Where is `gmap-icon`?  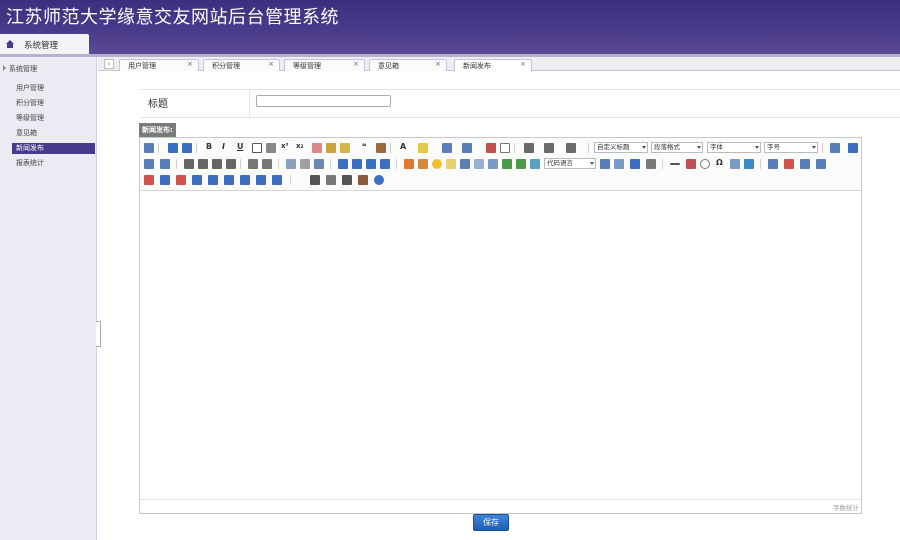
gmap-icon is located at coordinates (521, 164).